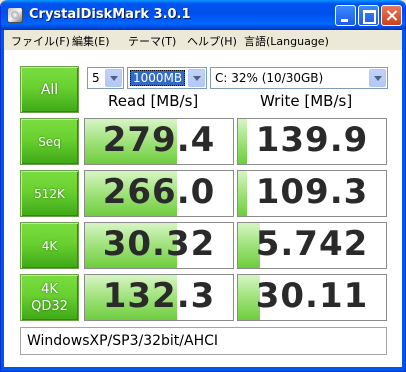 The image size is (406, 372). I want to click on 4k-qd32-button: 4K QD32, so click(49, 297).